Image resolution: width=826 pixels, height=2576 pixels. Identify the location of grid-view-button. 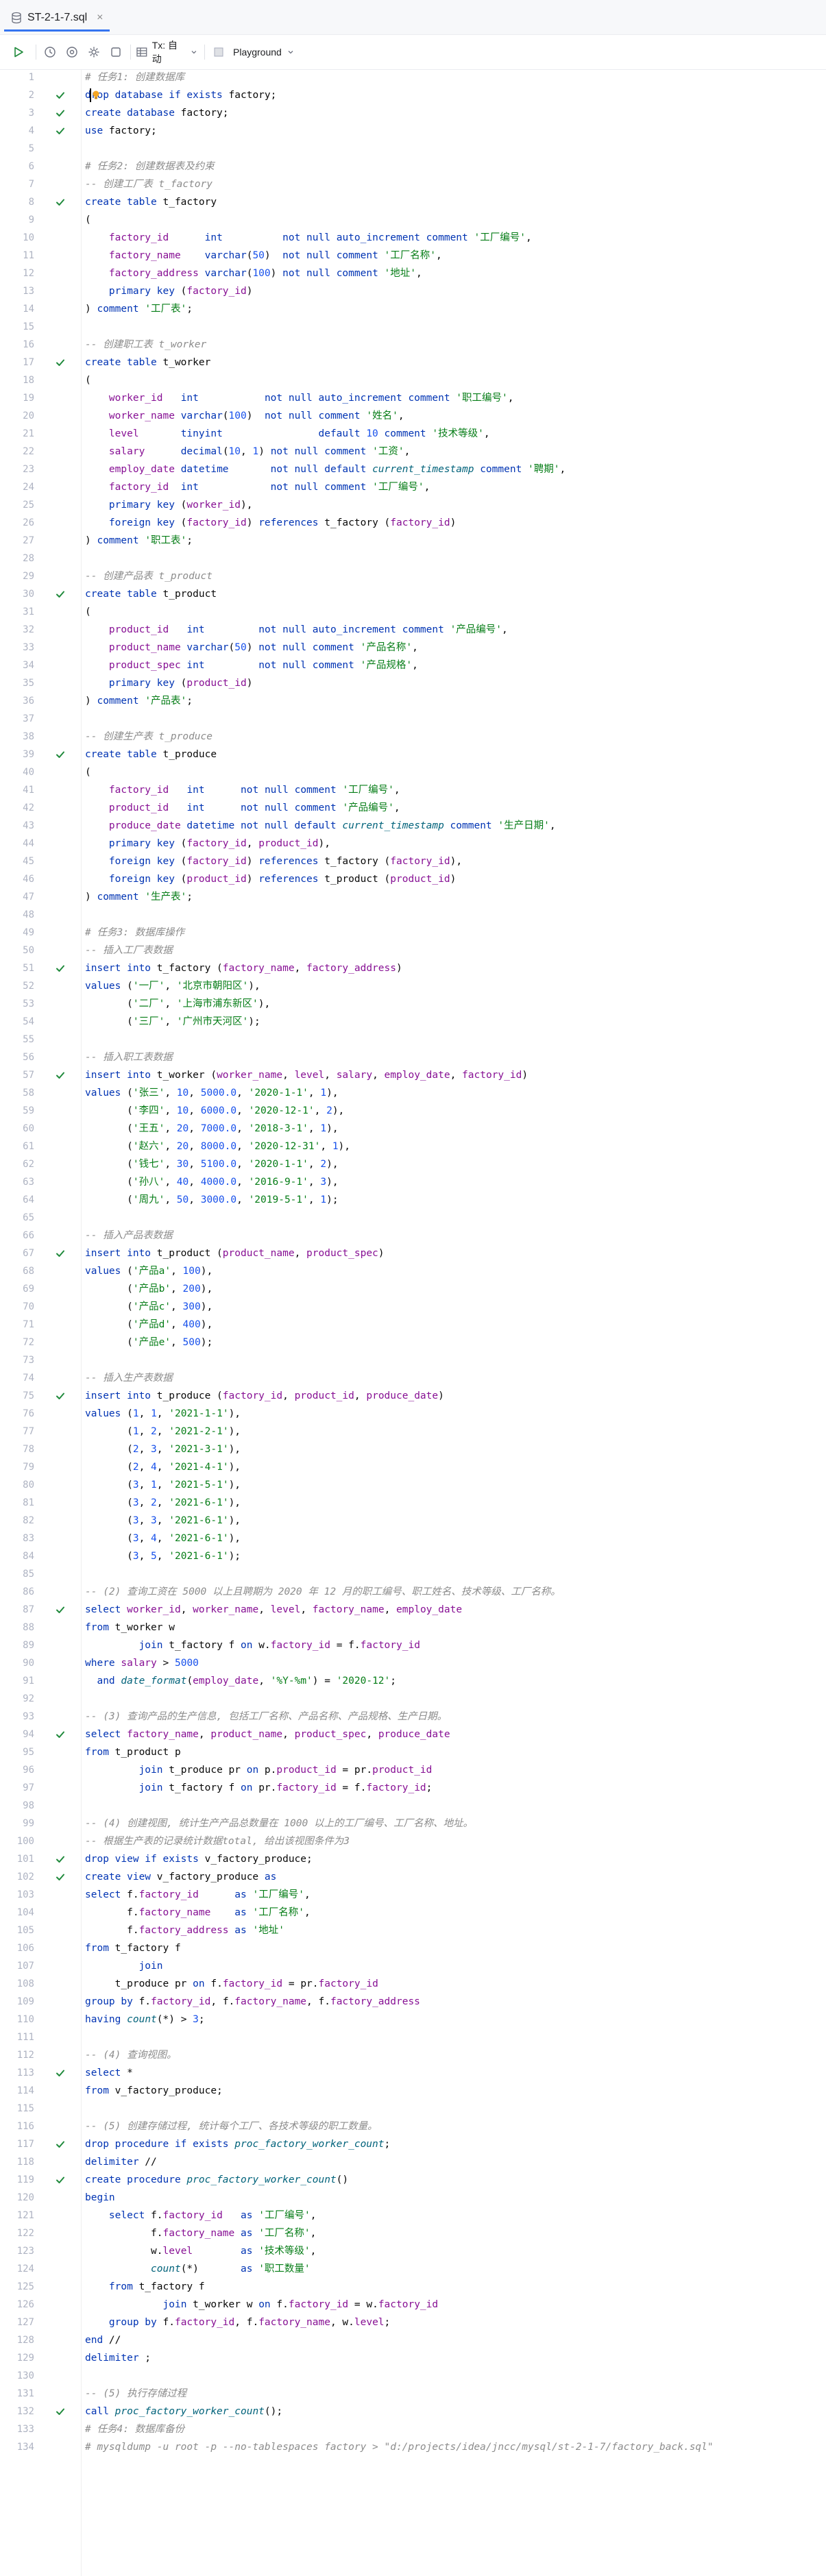
(219, 52).